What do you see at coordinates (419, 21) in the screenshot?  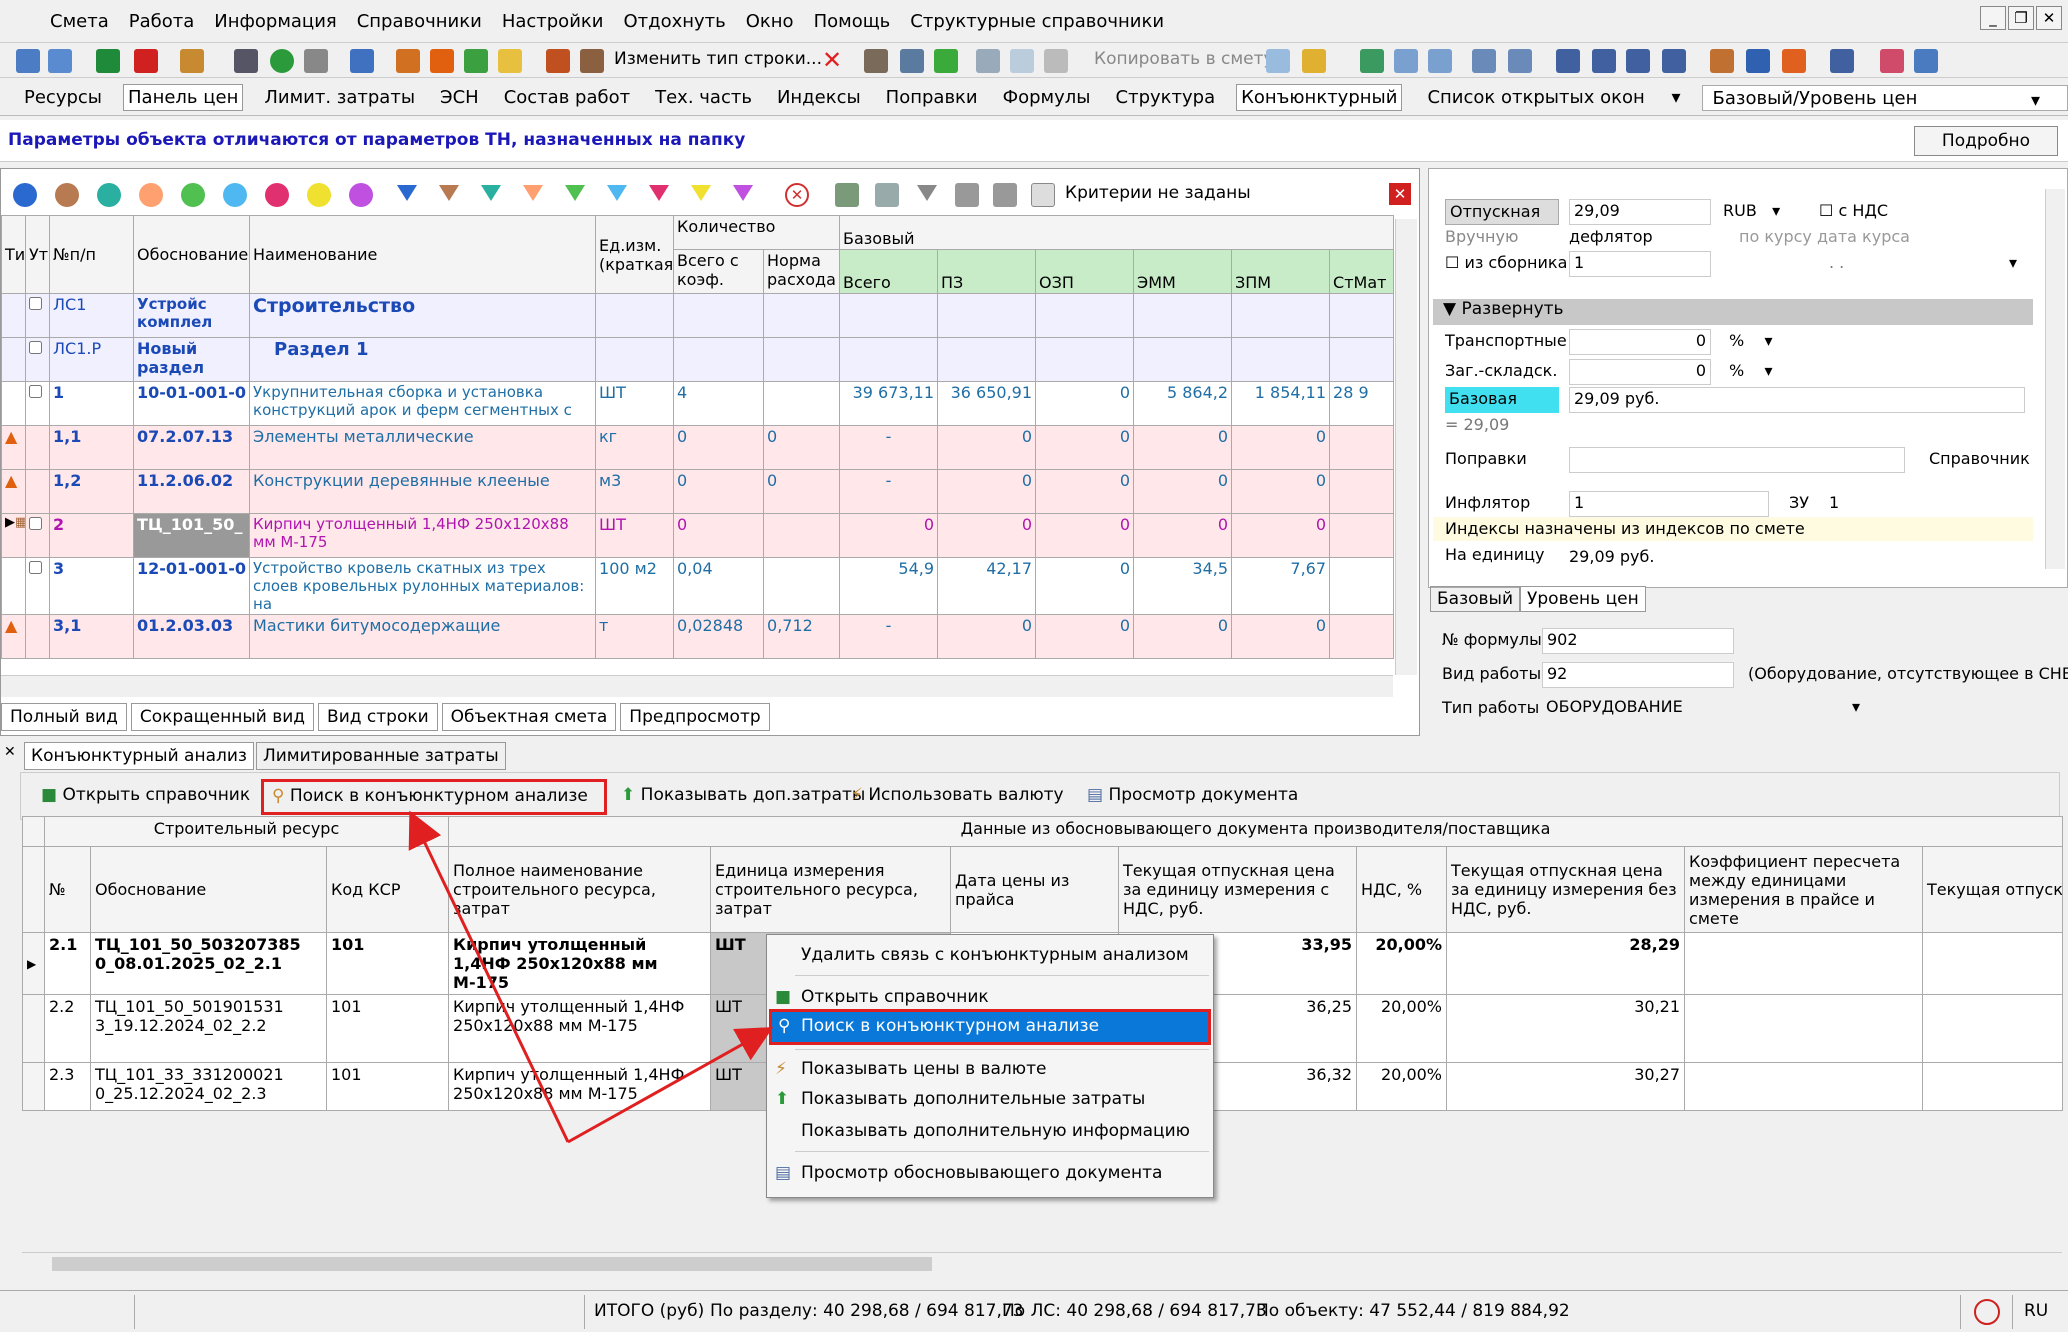 I see `menu-spravochniki: Справочники` at bounding box center [419, 21].